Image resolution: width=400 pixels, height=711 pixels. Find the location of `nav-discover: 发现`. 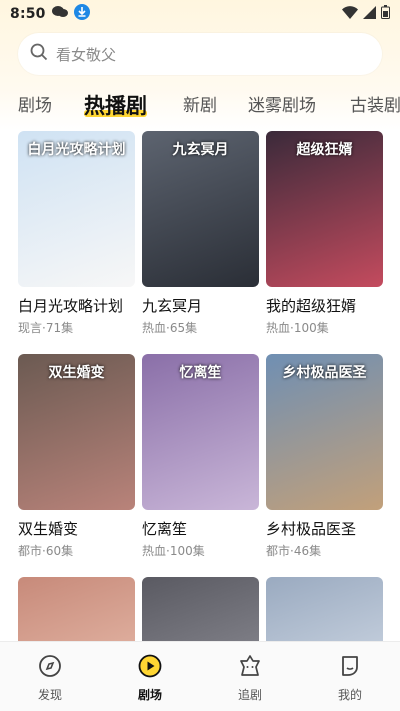

nav-discover: 发现 is located at coordinates (50, 676).